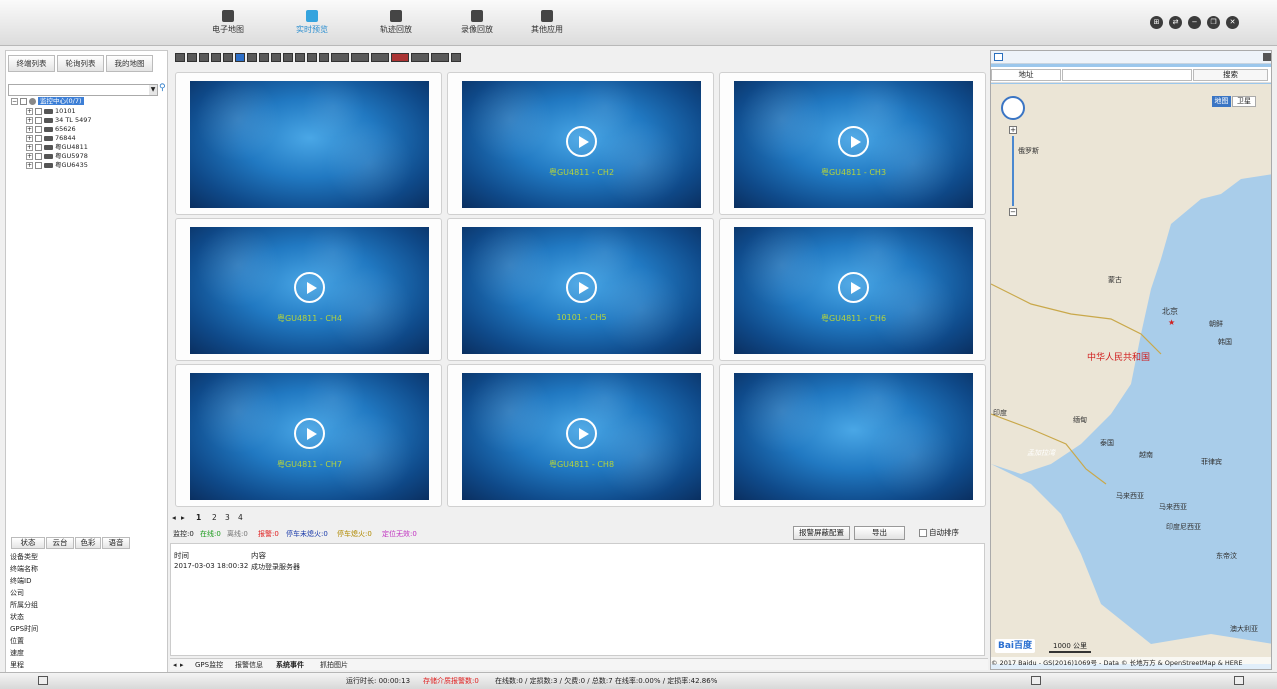 The width and height of the screenshot is (1277, 689). I want to click on collapse-panel-icon, so click(1267, 57).